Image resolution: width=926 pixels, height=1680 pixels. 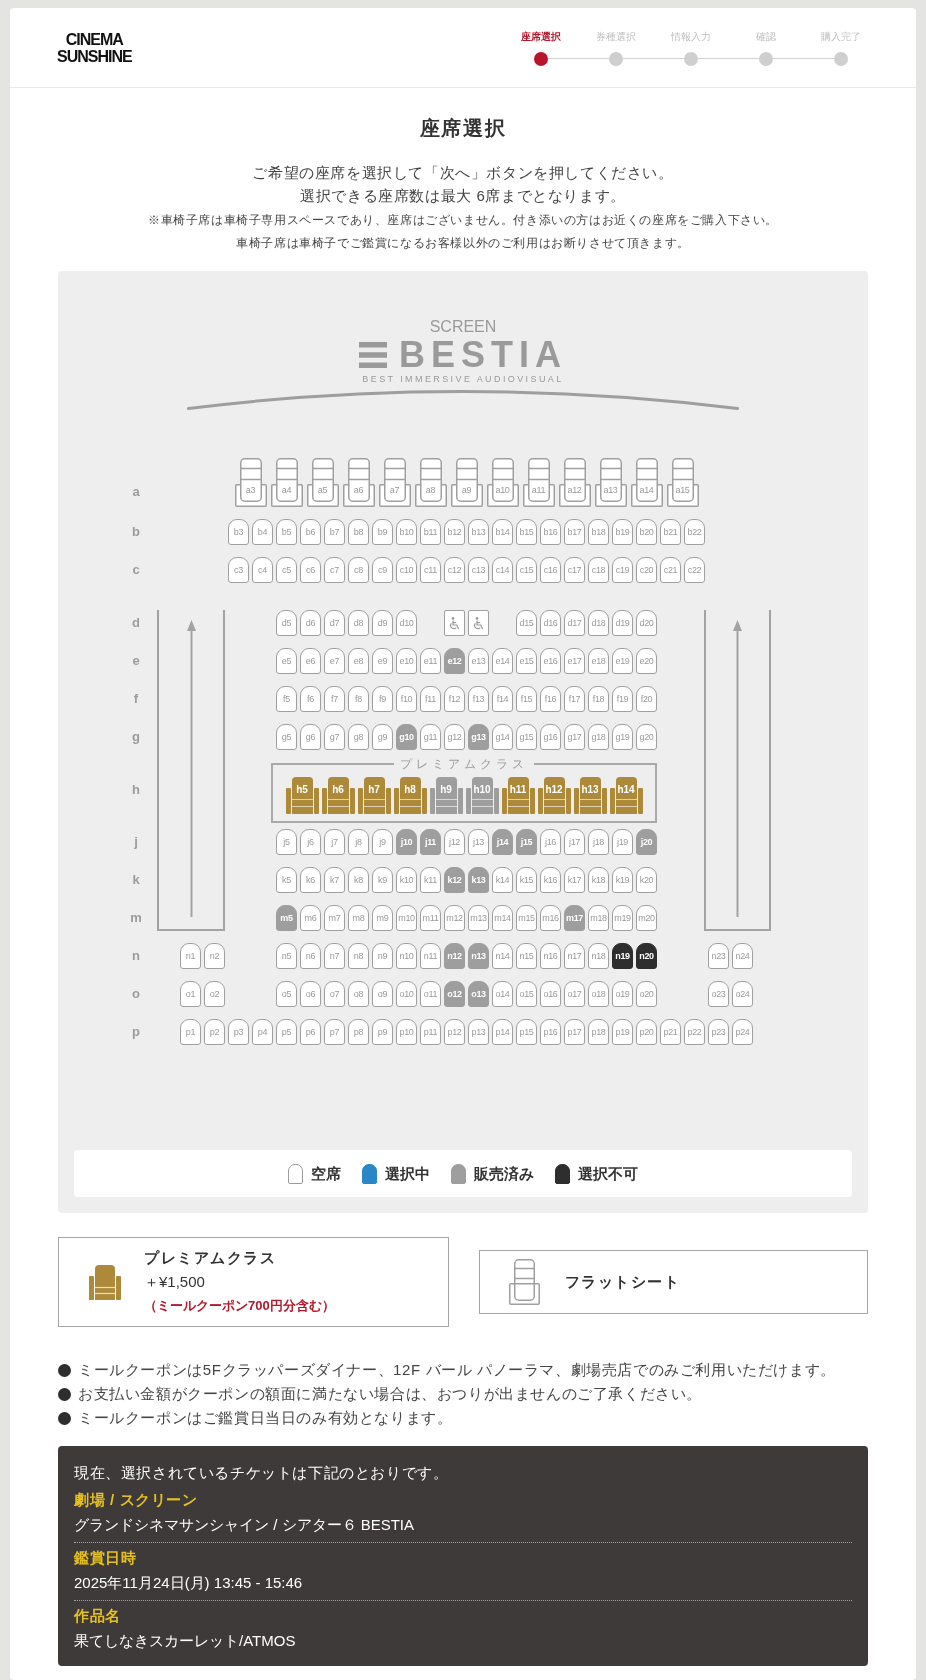 I want to click on seat: g5, so click(x=286, y=737).